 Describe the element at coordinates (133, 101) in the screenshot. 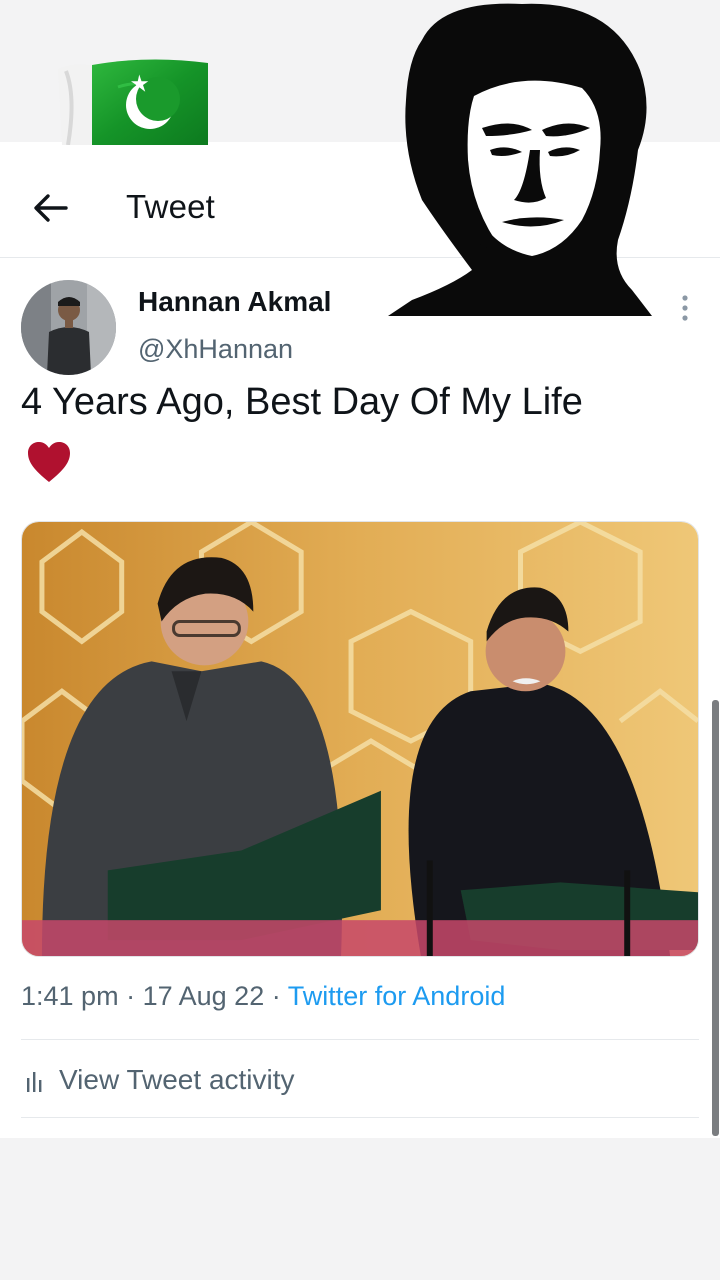

I see `pakistan-flag-sticker` at that location.